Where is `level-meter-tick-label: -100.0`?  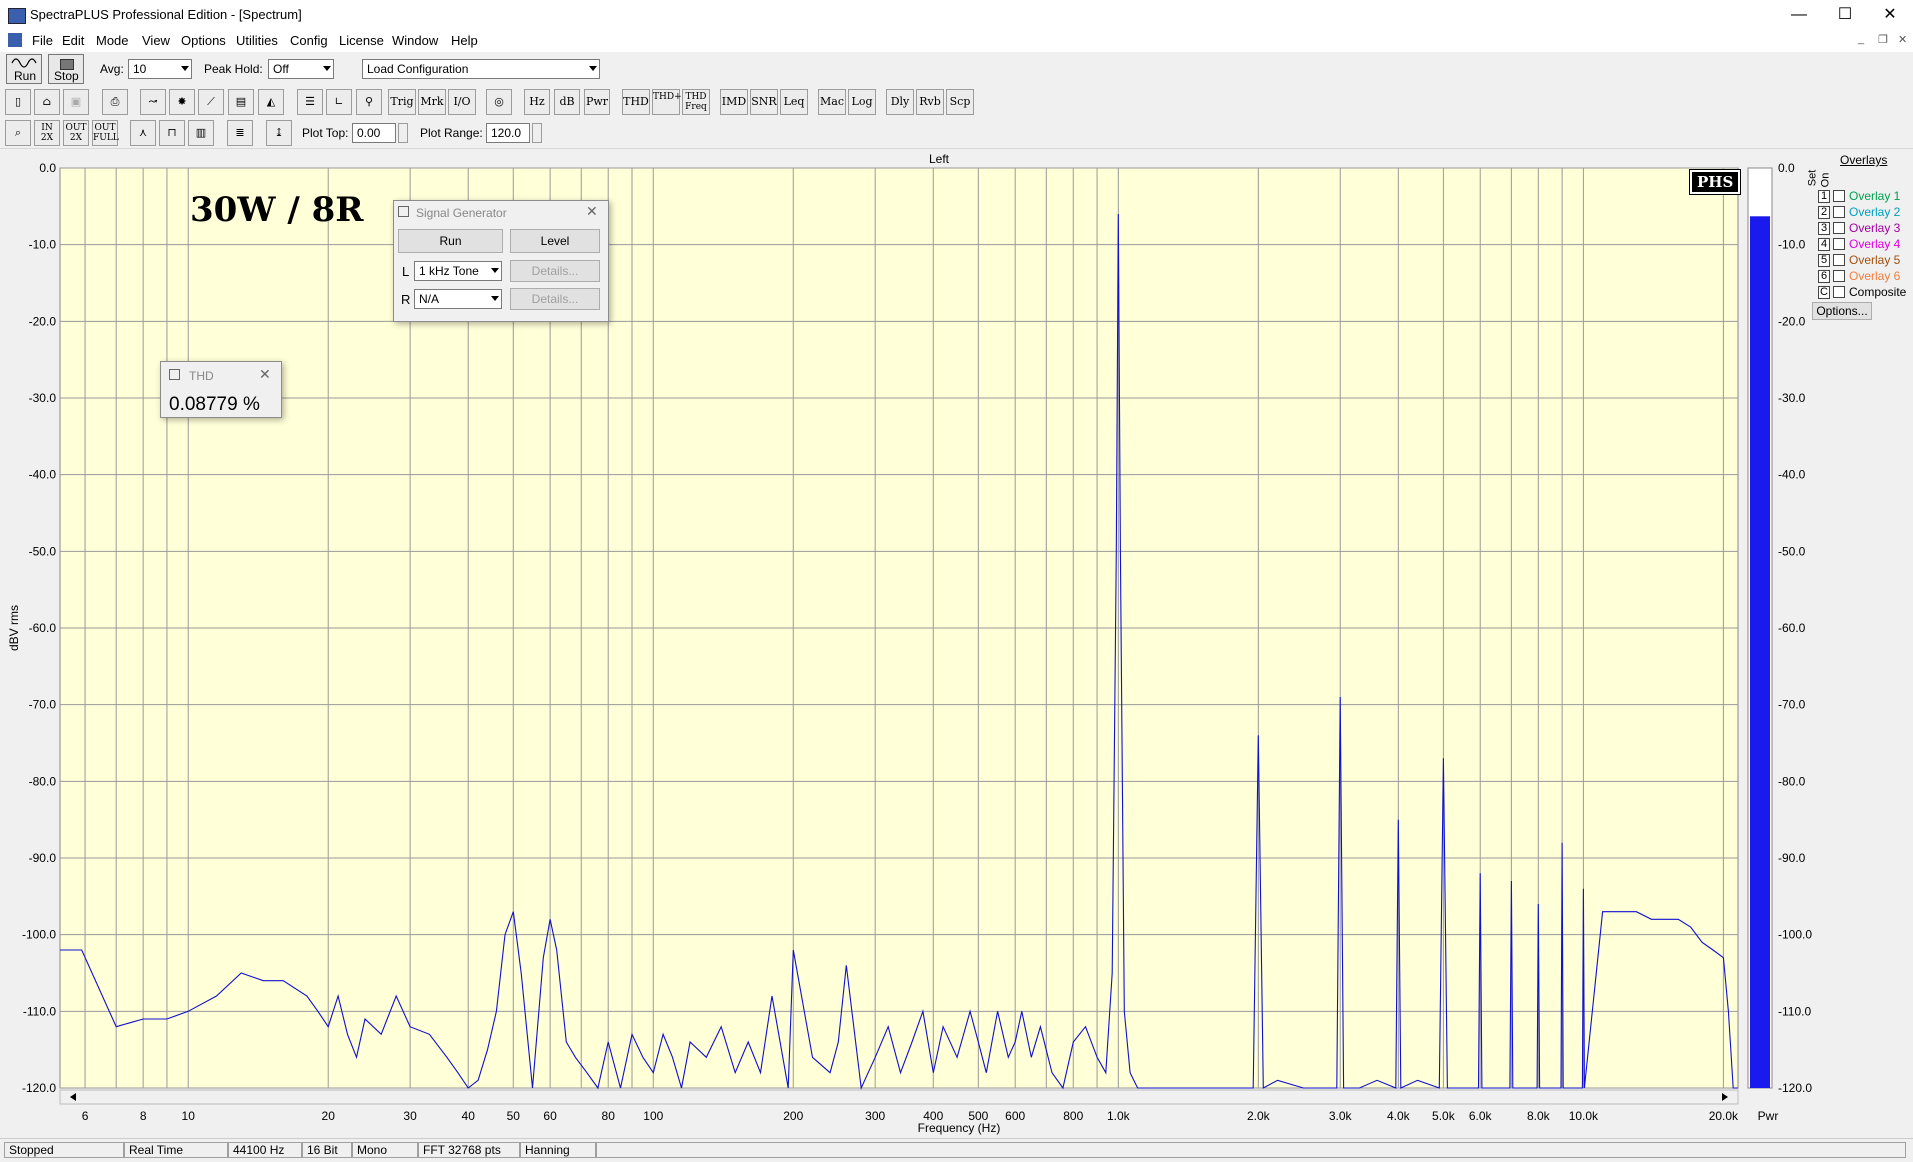 level-meter-tick-label: -100.0 is located at coordinates (1795, 935).